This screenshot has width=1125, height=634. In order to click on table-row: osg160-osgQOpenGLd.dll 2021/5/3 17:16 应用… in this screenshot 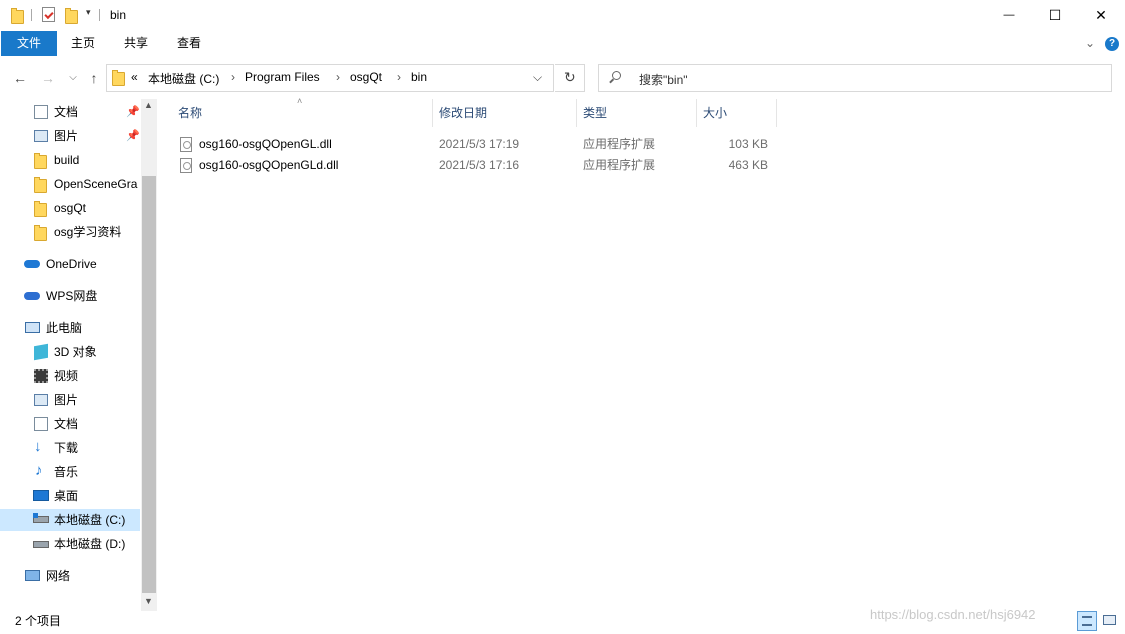, I will do `click(476, 165)`.